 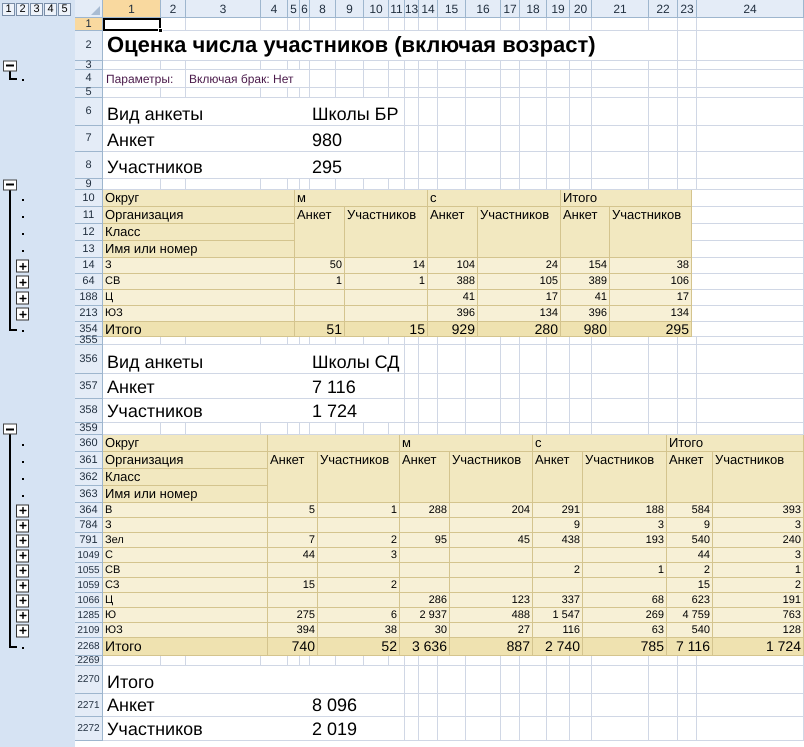 What do you see at coordinates (428, 9) in the screenshot?
I see `column-header: 14` at bounding box center [428, 9].